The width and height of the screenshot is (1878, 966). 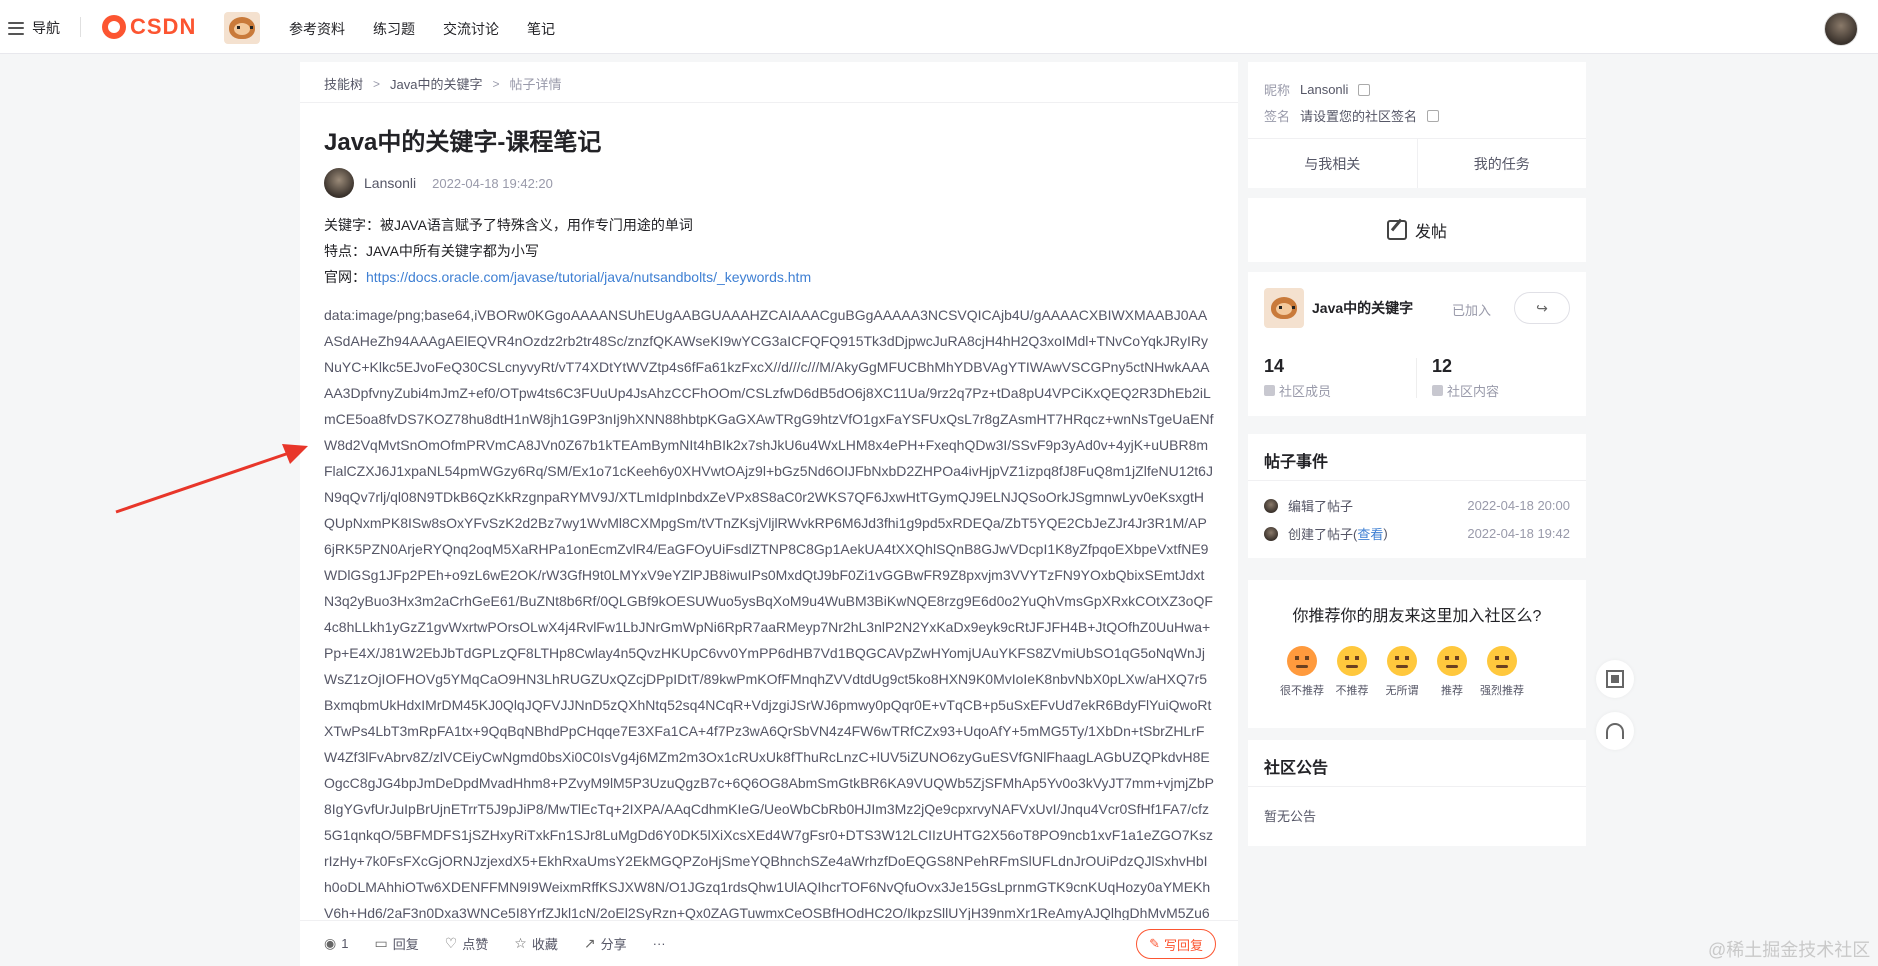 I want to click on rating-neutral: 无所谓, so click(x=1402, y=672).